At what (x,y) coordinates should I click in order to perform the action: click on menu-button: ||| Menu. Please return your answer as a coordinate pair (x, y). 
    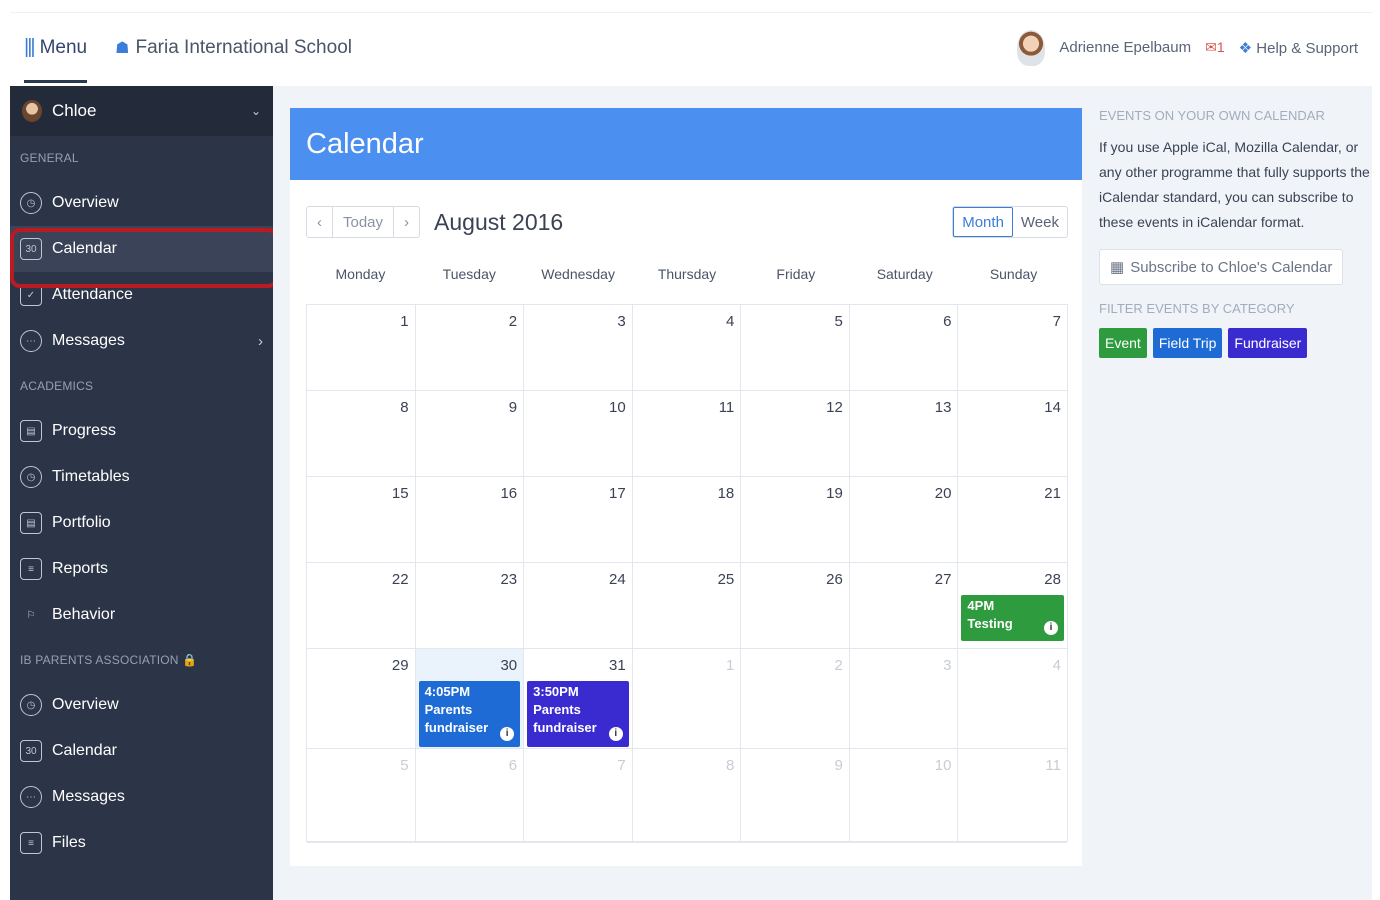
    Looking at the image, I should click on (56, 48).